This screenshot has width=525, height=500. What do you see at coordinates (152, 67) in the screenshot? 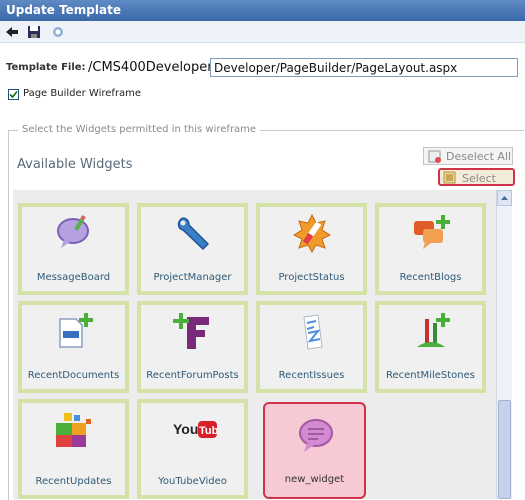
I see `template-file-prefix: /CMS400Developer/` at bounding box center [152, 67].